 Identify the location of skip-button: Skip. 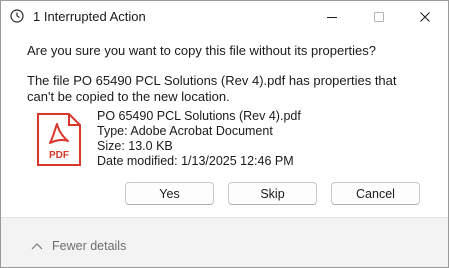
(272, 193).